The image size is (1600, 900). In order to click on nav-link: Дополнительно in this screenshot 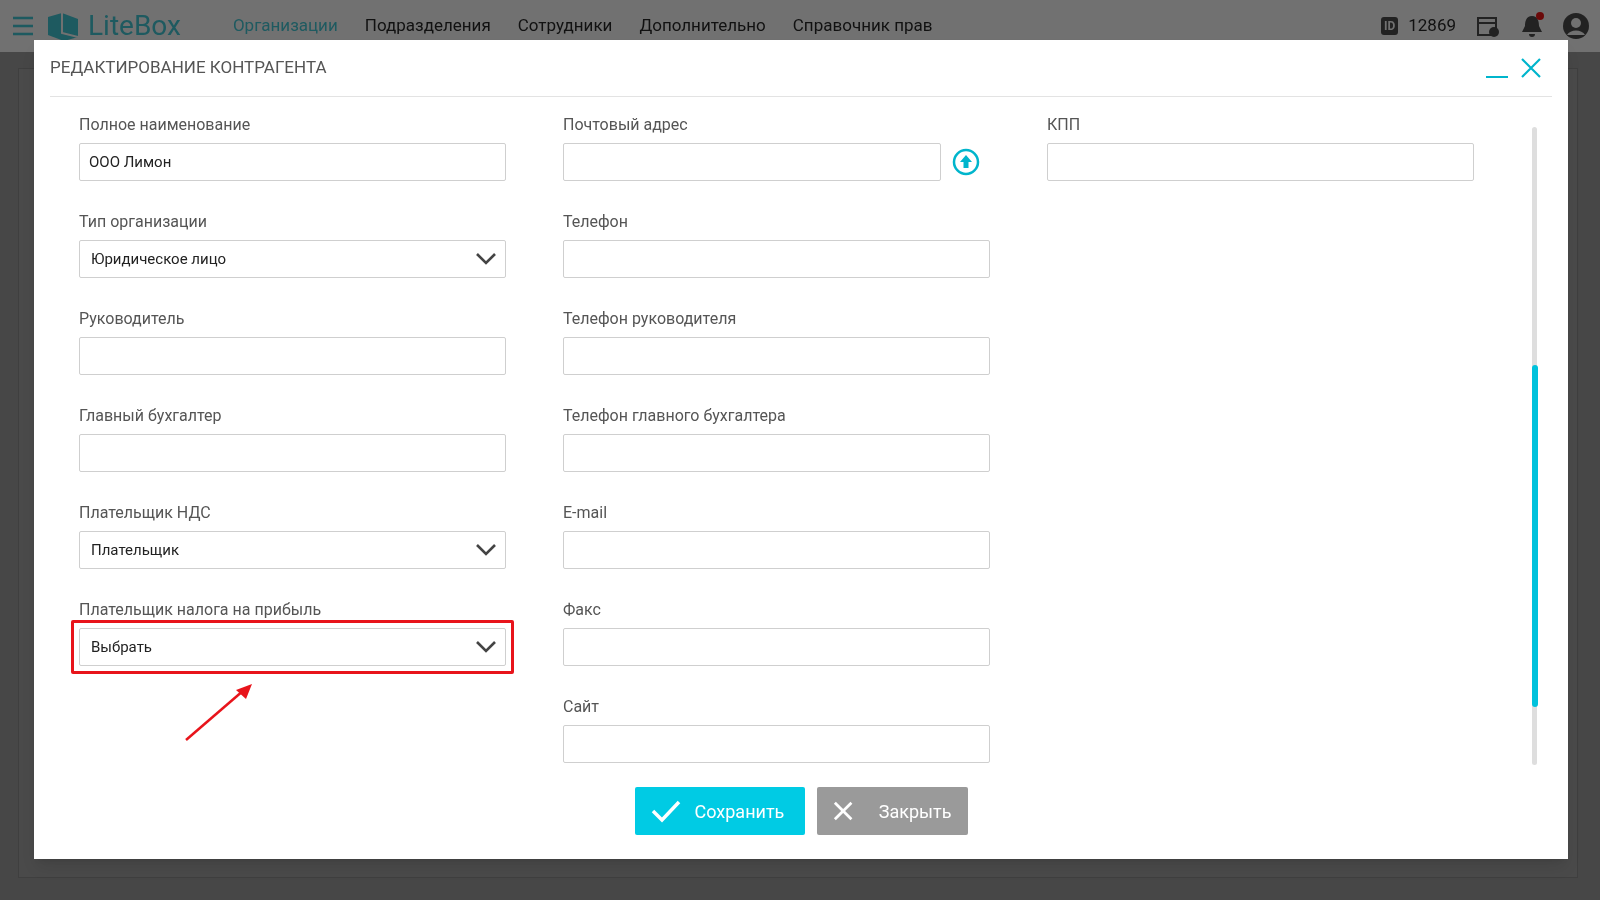, I will do `click(702, 26)`.